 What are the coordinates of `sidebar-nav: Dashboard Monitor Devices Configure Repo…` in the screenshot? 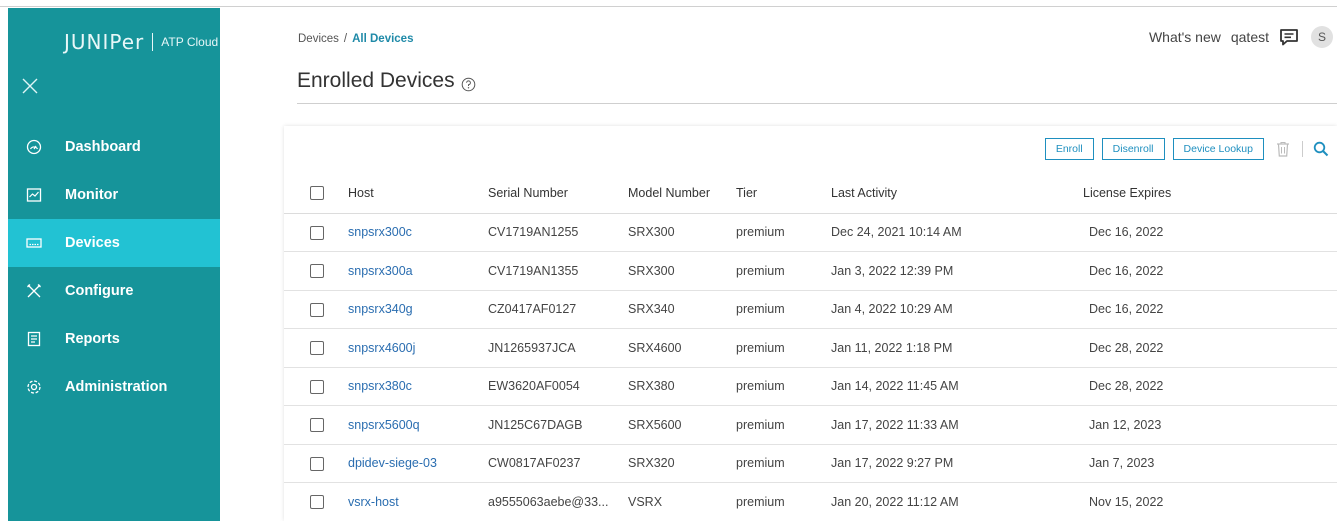 It's located at (114, 267).